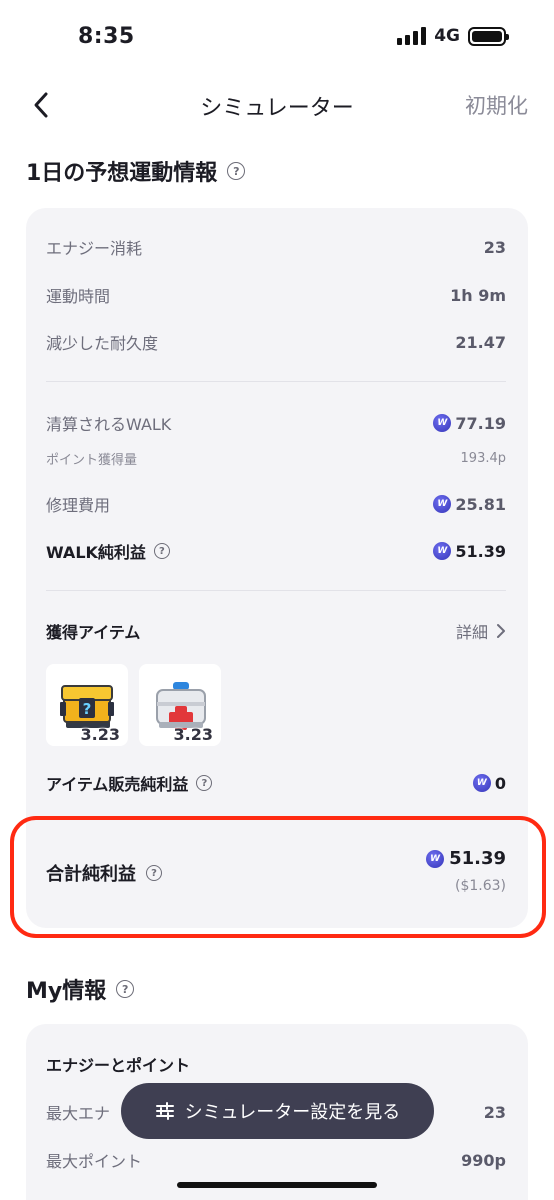  I want to click on walk-profit-label: WALK純利益 ?, so click(108, 551).